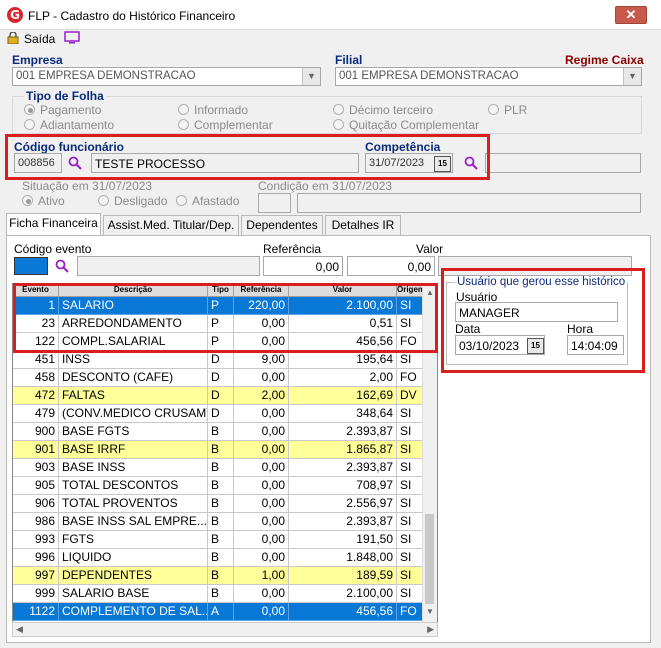  What do you see at coordinates (343, 360) in the screenshot?
I see `table-cell-valor: 195,64` at bounding box center [343, 360].